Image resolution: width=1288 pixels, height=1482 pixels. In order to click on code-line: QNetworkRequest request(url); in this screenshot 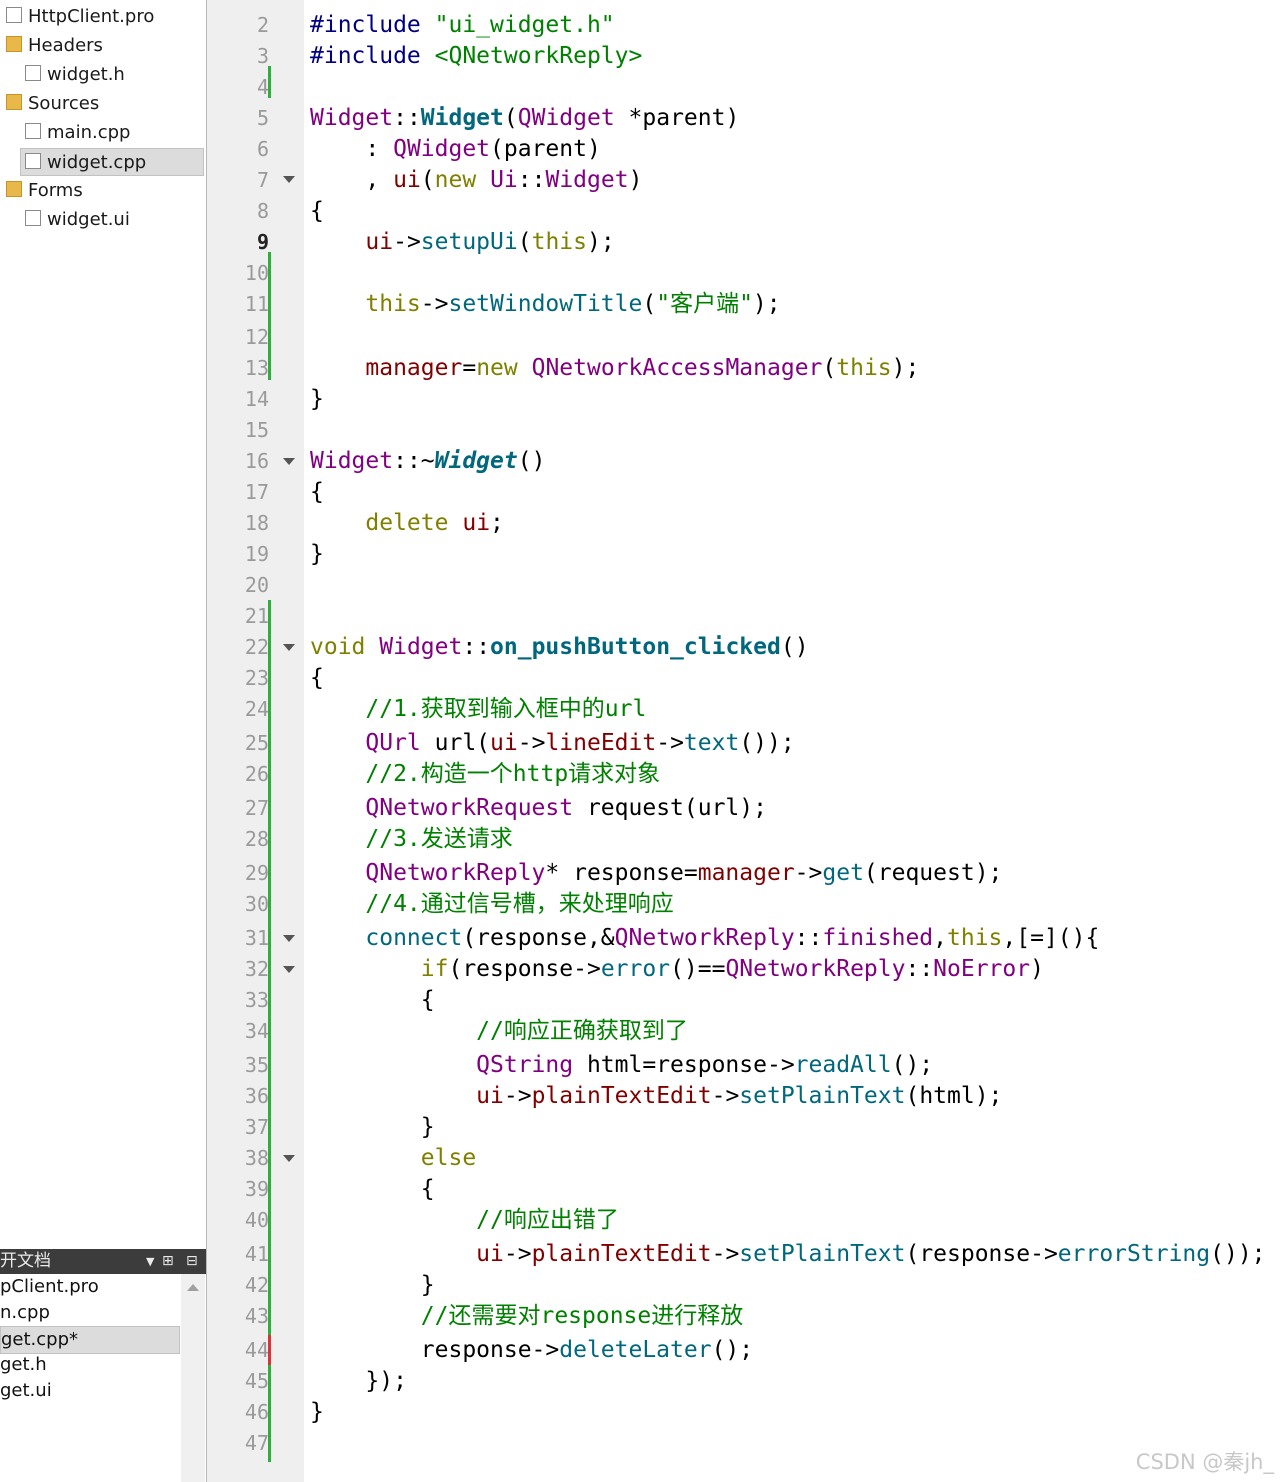, I will do `click(538, 808)`.